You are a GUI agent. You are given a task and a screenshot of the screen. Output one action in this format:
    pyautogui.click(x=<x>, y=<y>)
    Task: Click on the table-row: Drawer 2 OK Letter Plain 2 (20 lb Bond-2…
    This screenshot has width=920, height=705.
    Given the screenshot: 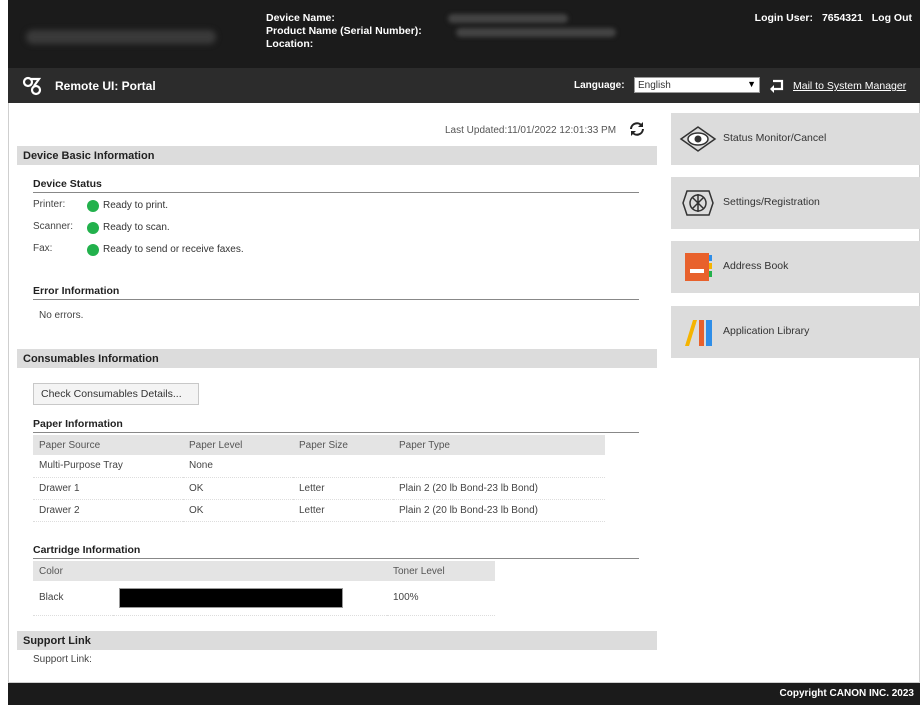 What is the action you would take?
    pyautogui.click(x=319, y=510)
    